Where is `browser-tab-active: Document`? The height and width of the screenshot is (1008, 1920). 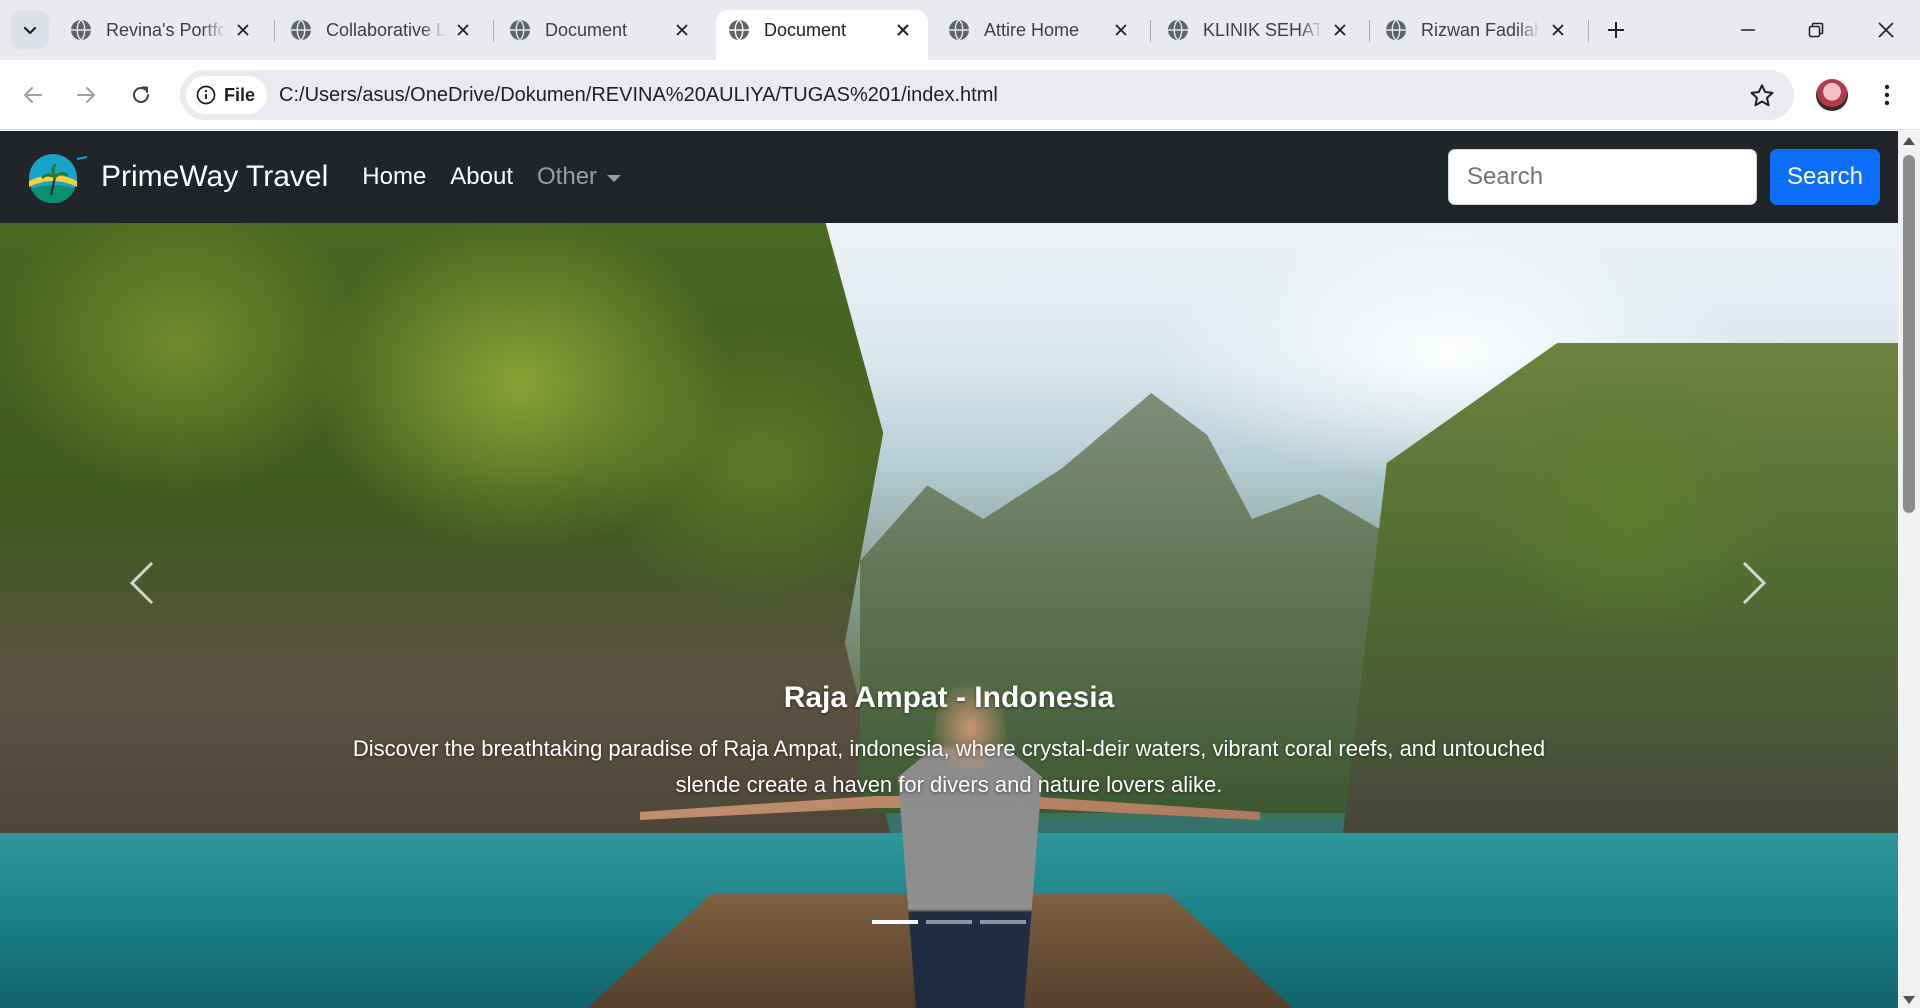
browser-tab-active: Document is located at coordinates (822, 35).